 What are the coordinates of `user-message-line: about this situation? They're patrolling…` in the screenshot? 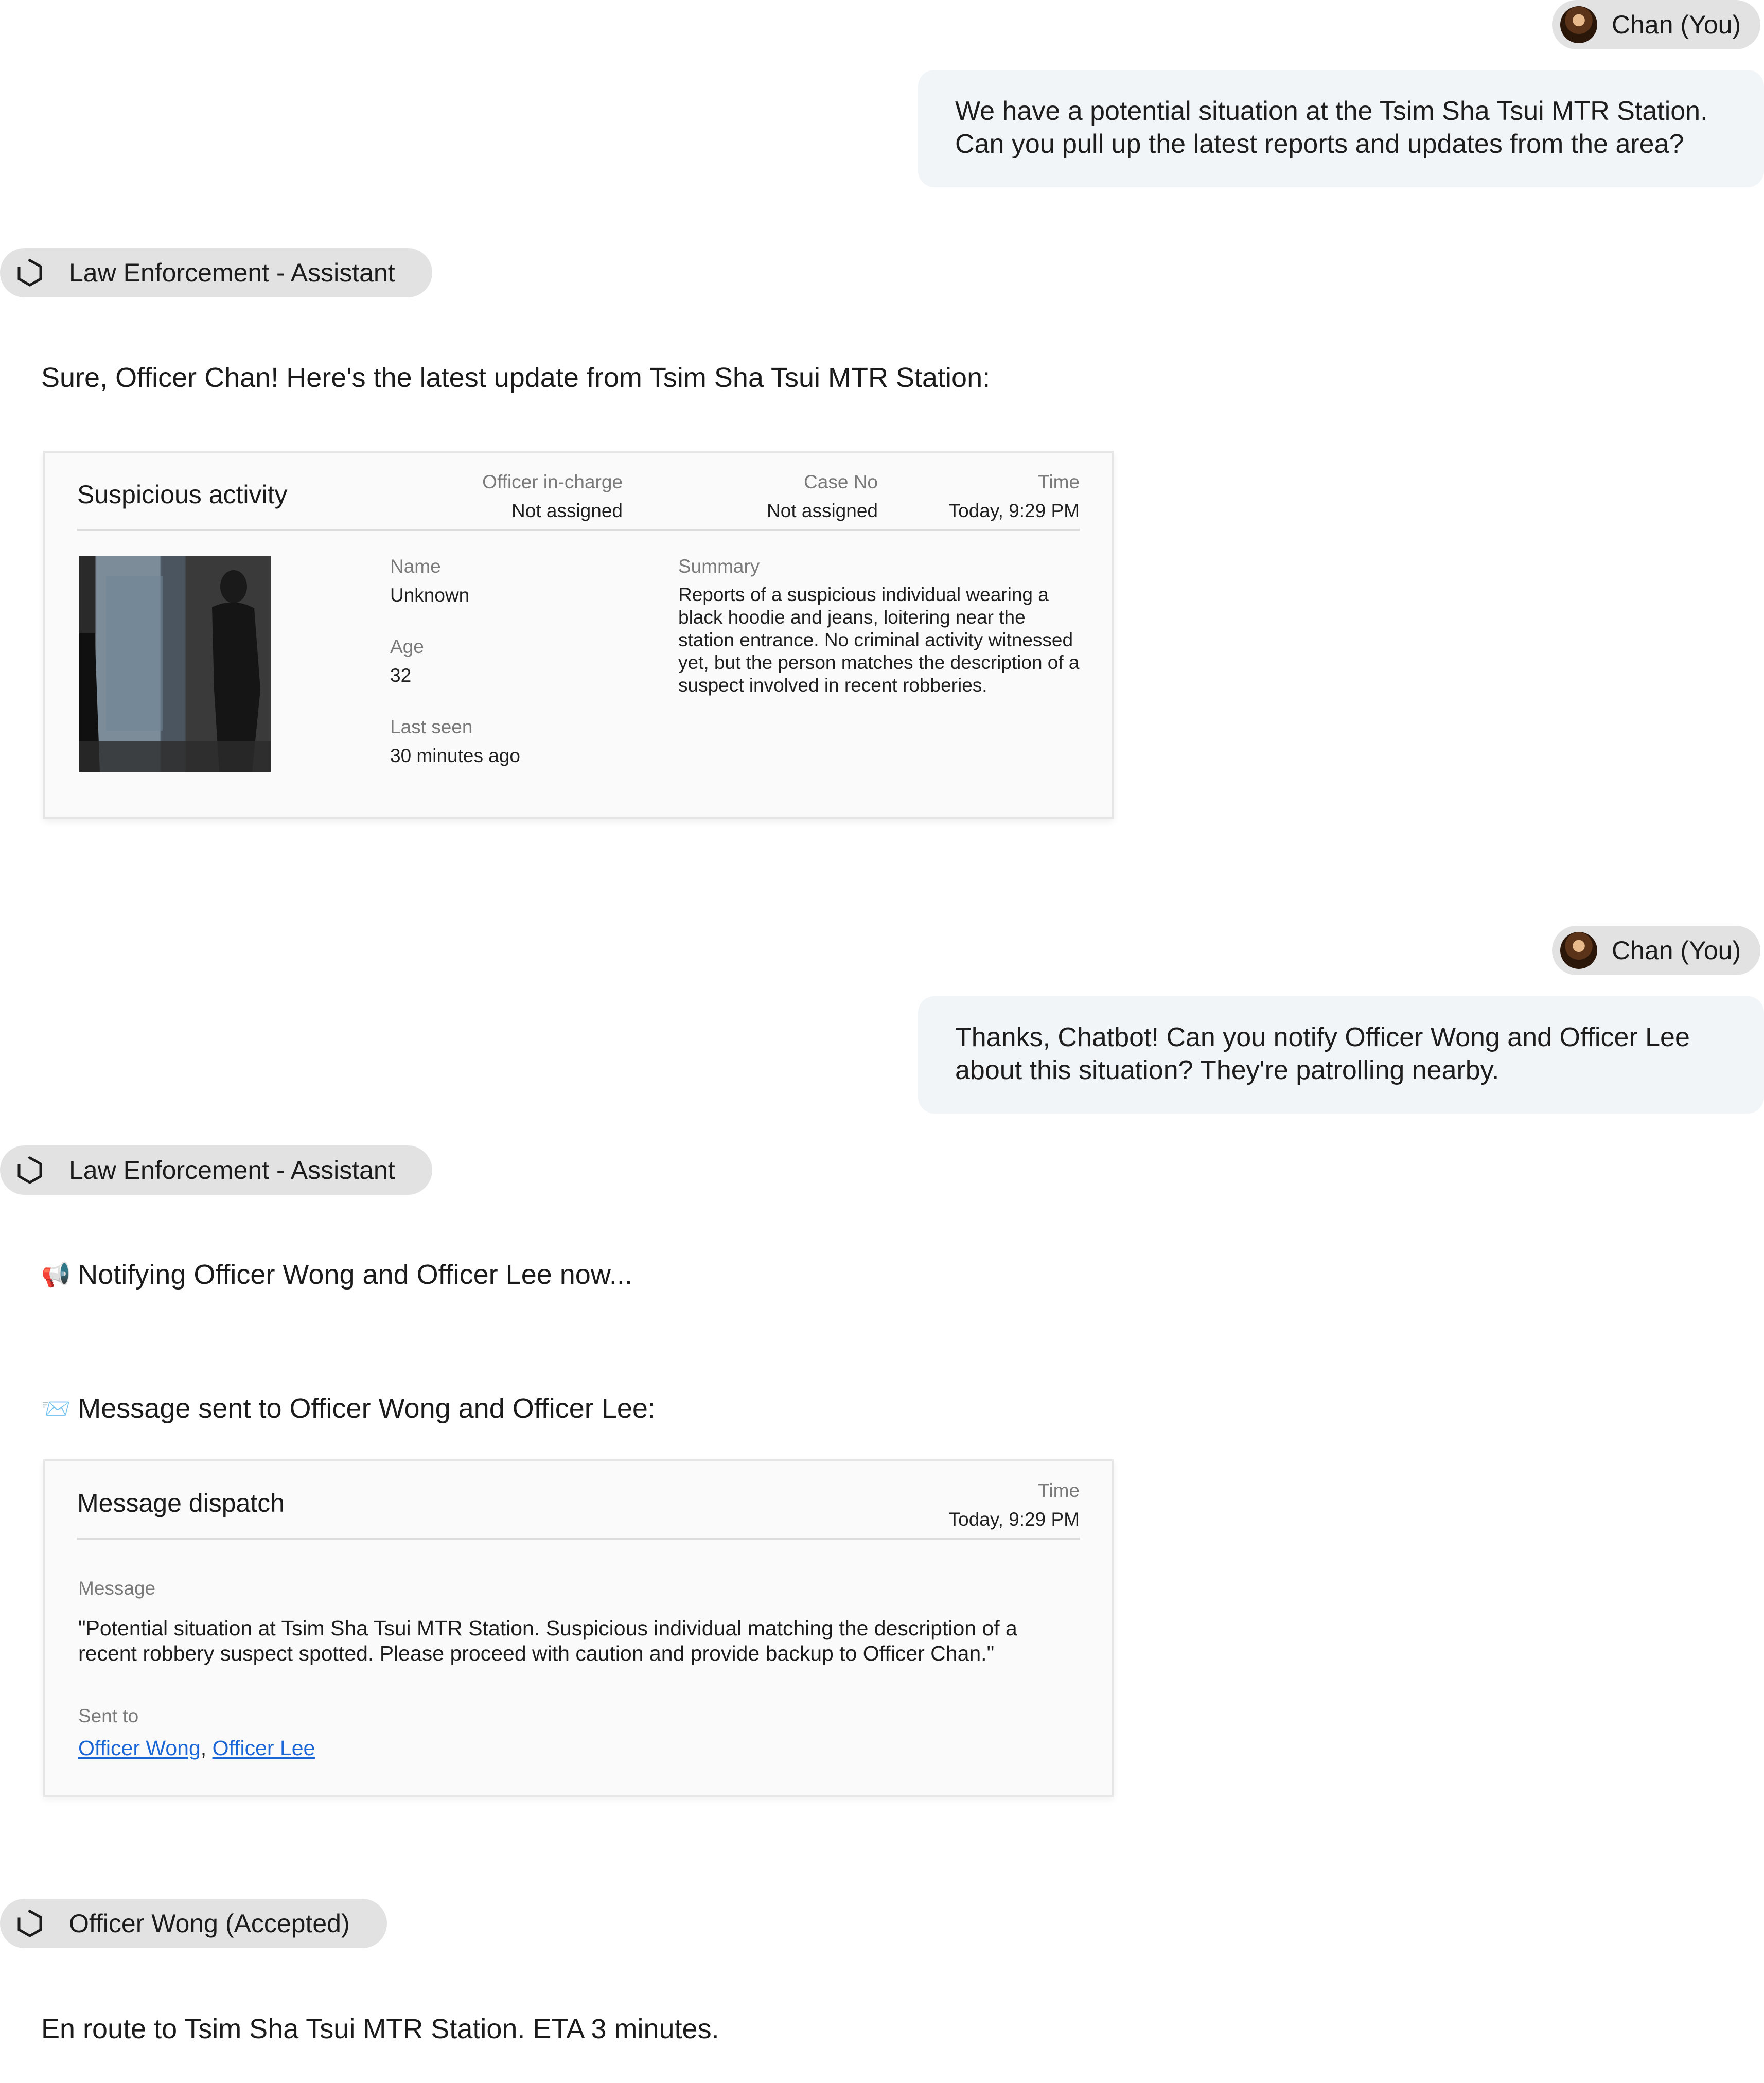 It's located at (1227, 1070).